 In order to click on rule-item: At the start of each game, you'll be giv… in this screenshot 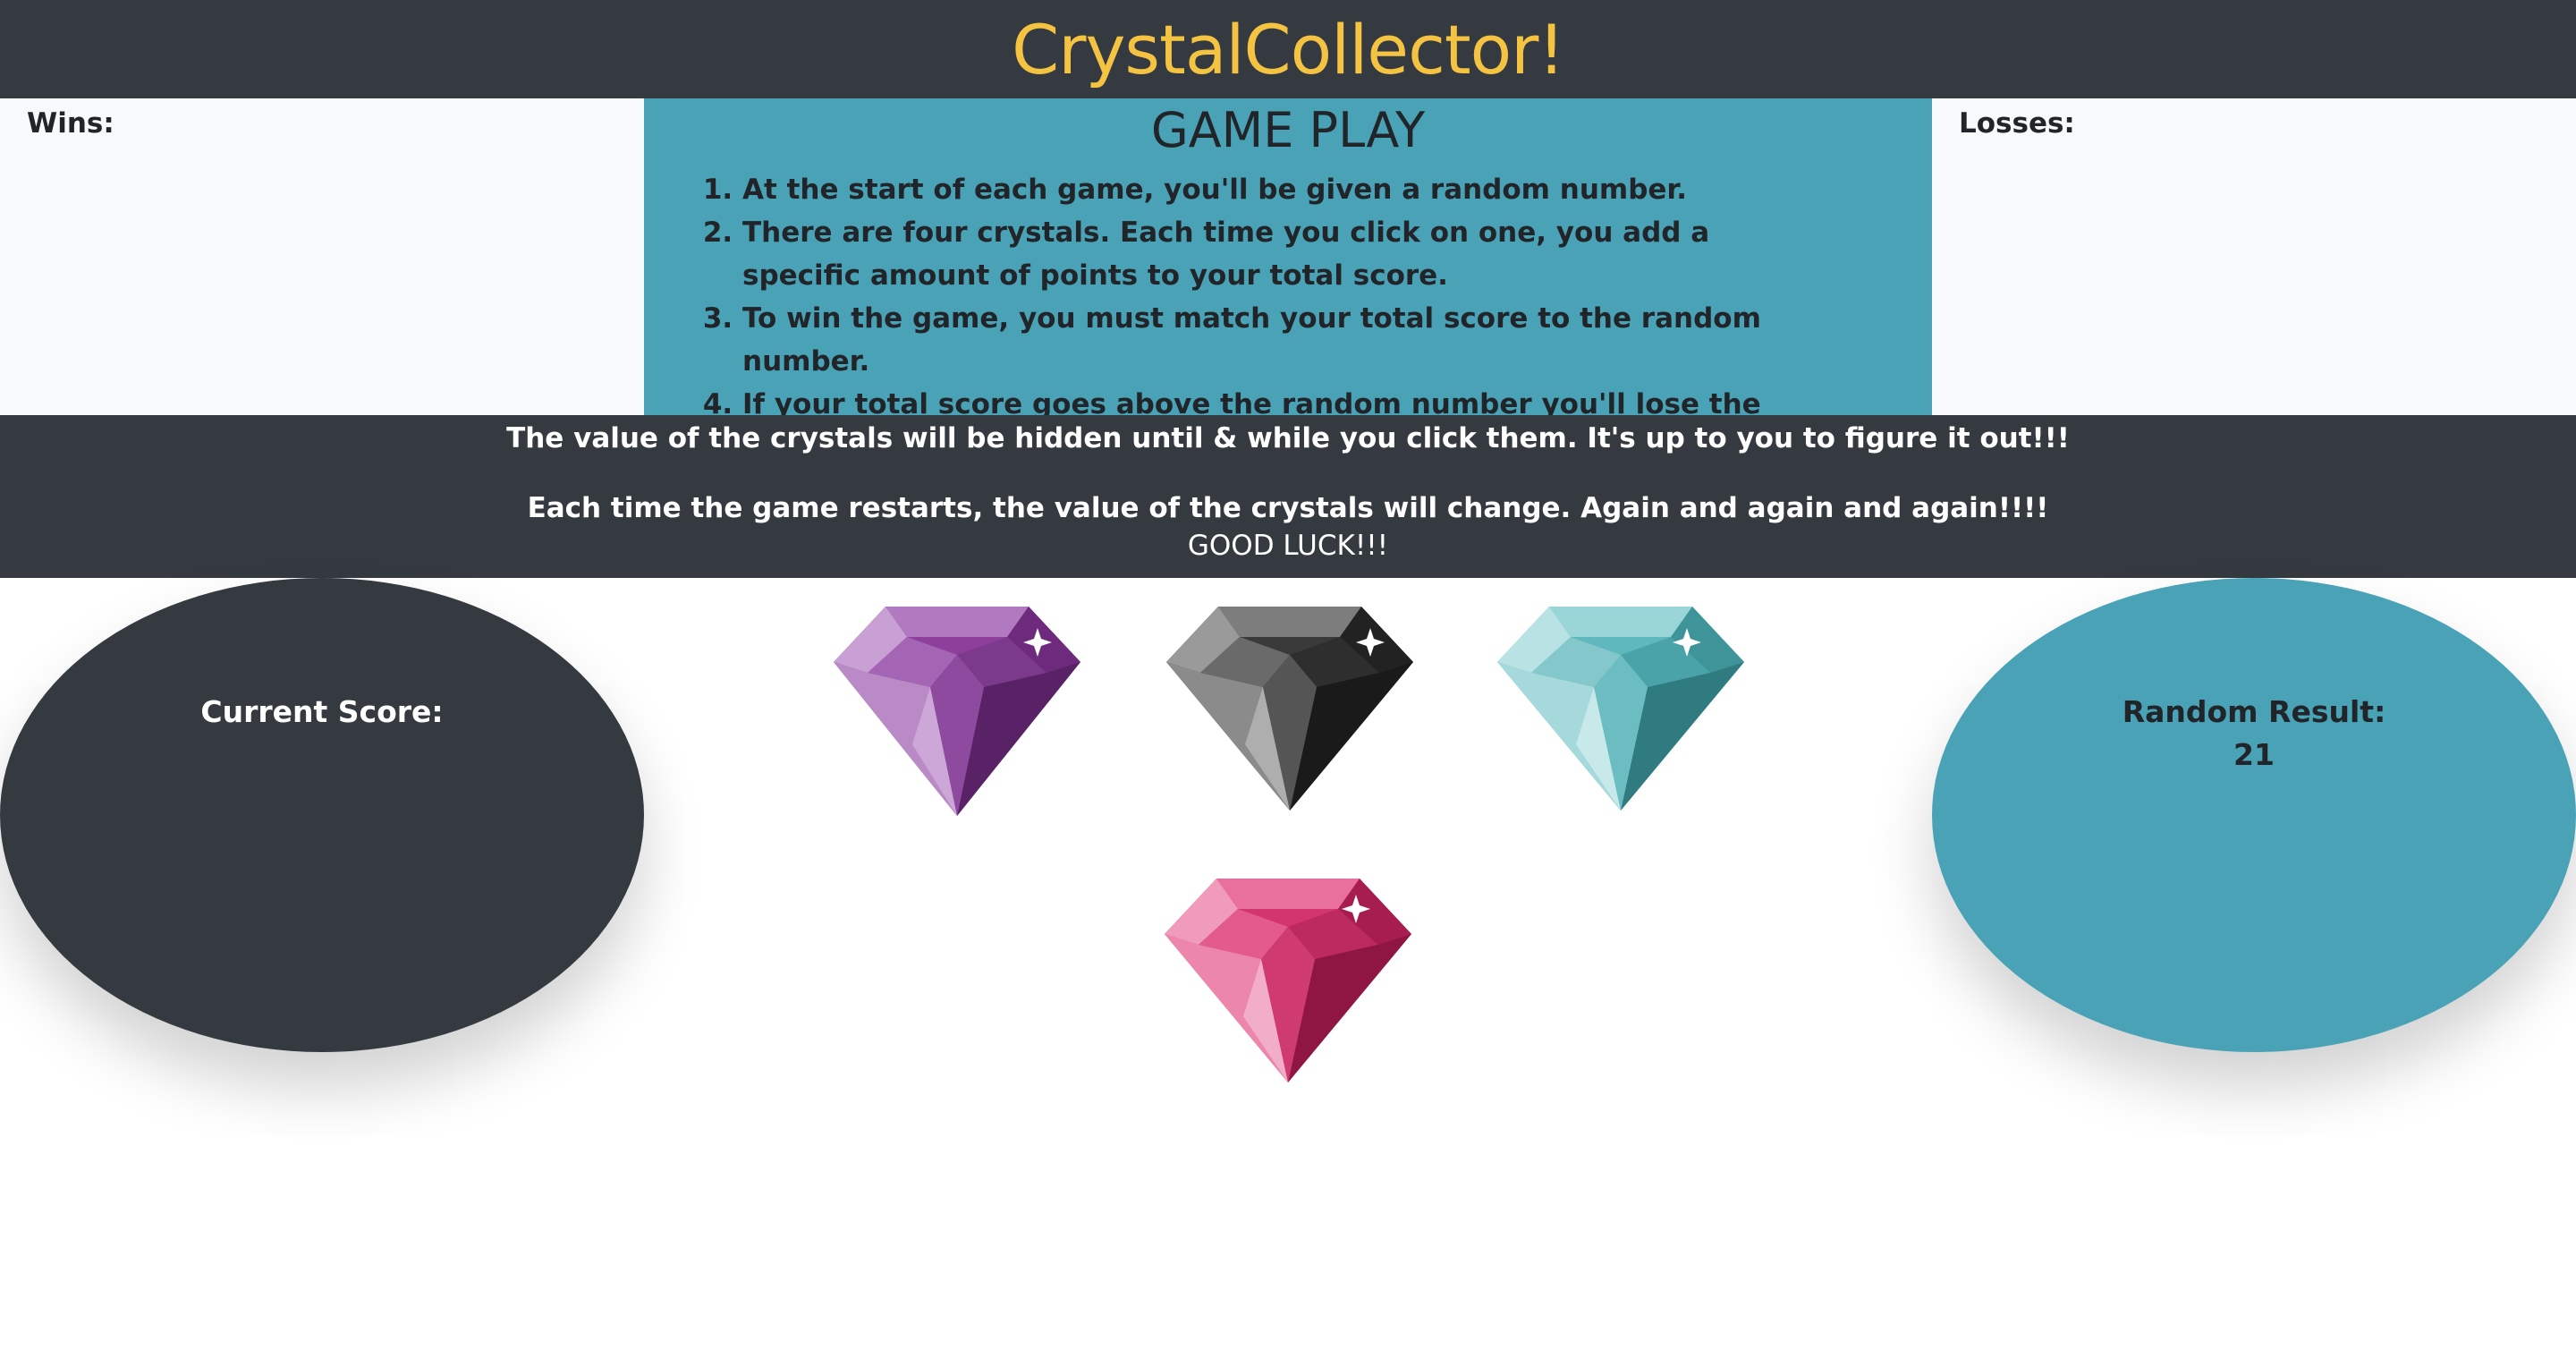, I will do `click(1279, 189)`.